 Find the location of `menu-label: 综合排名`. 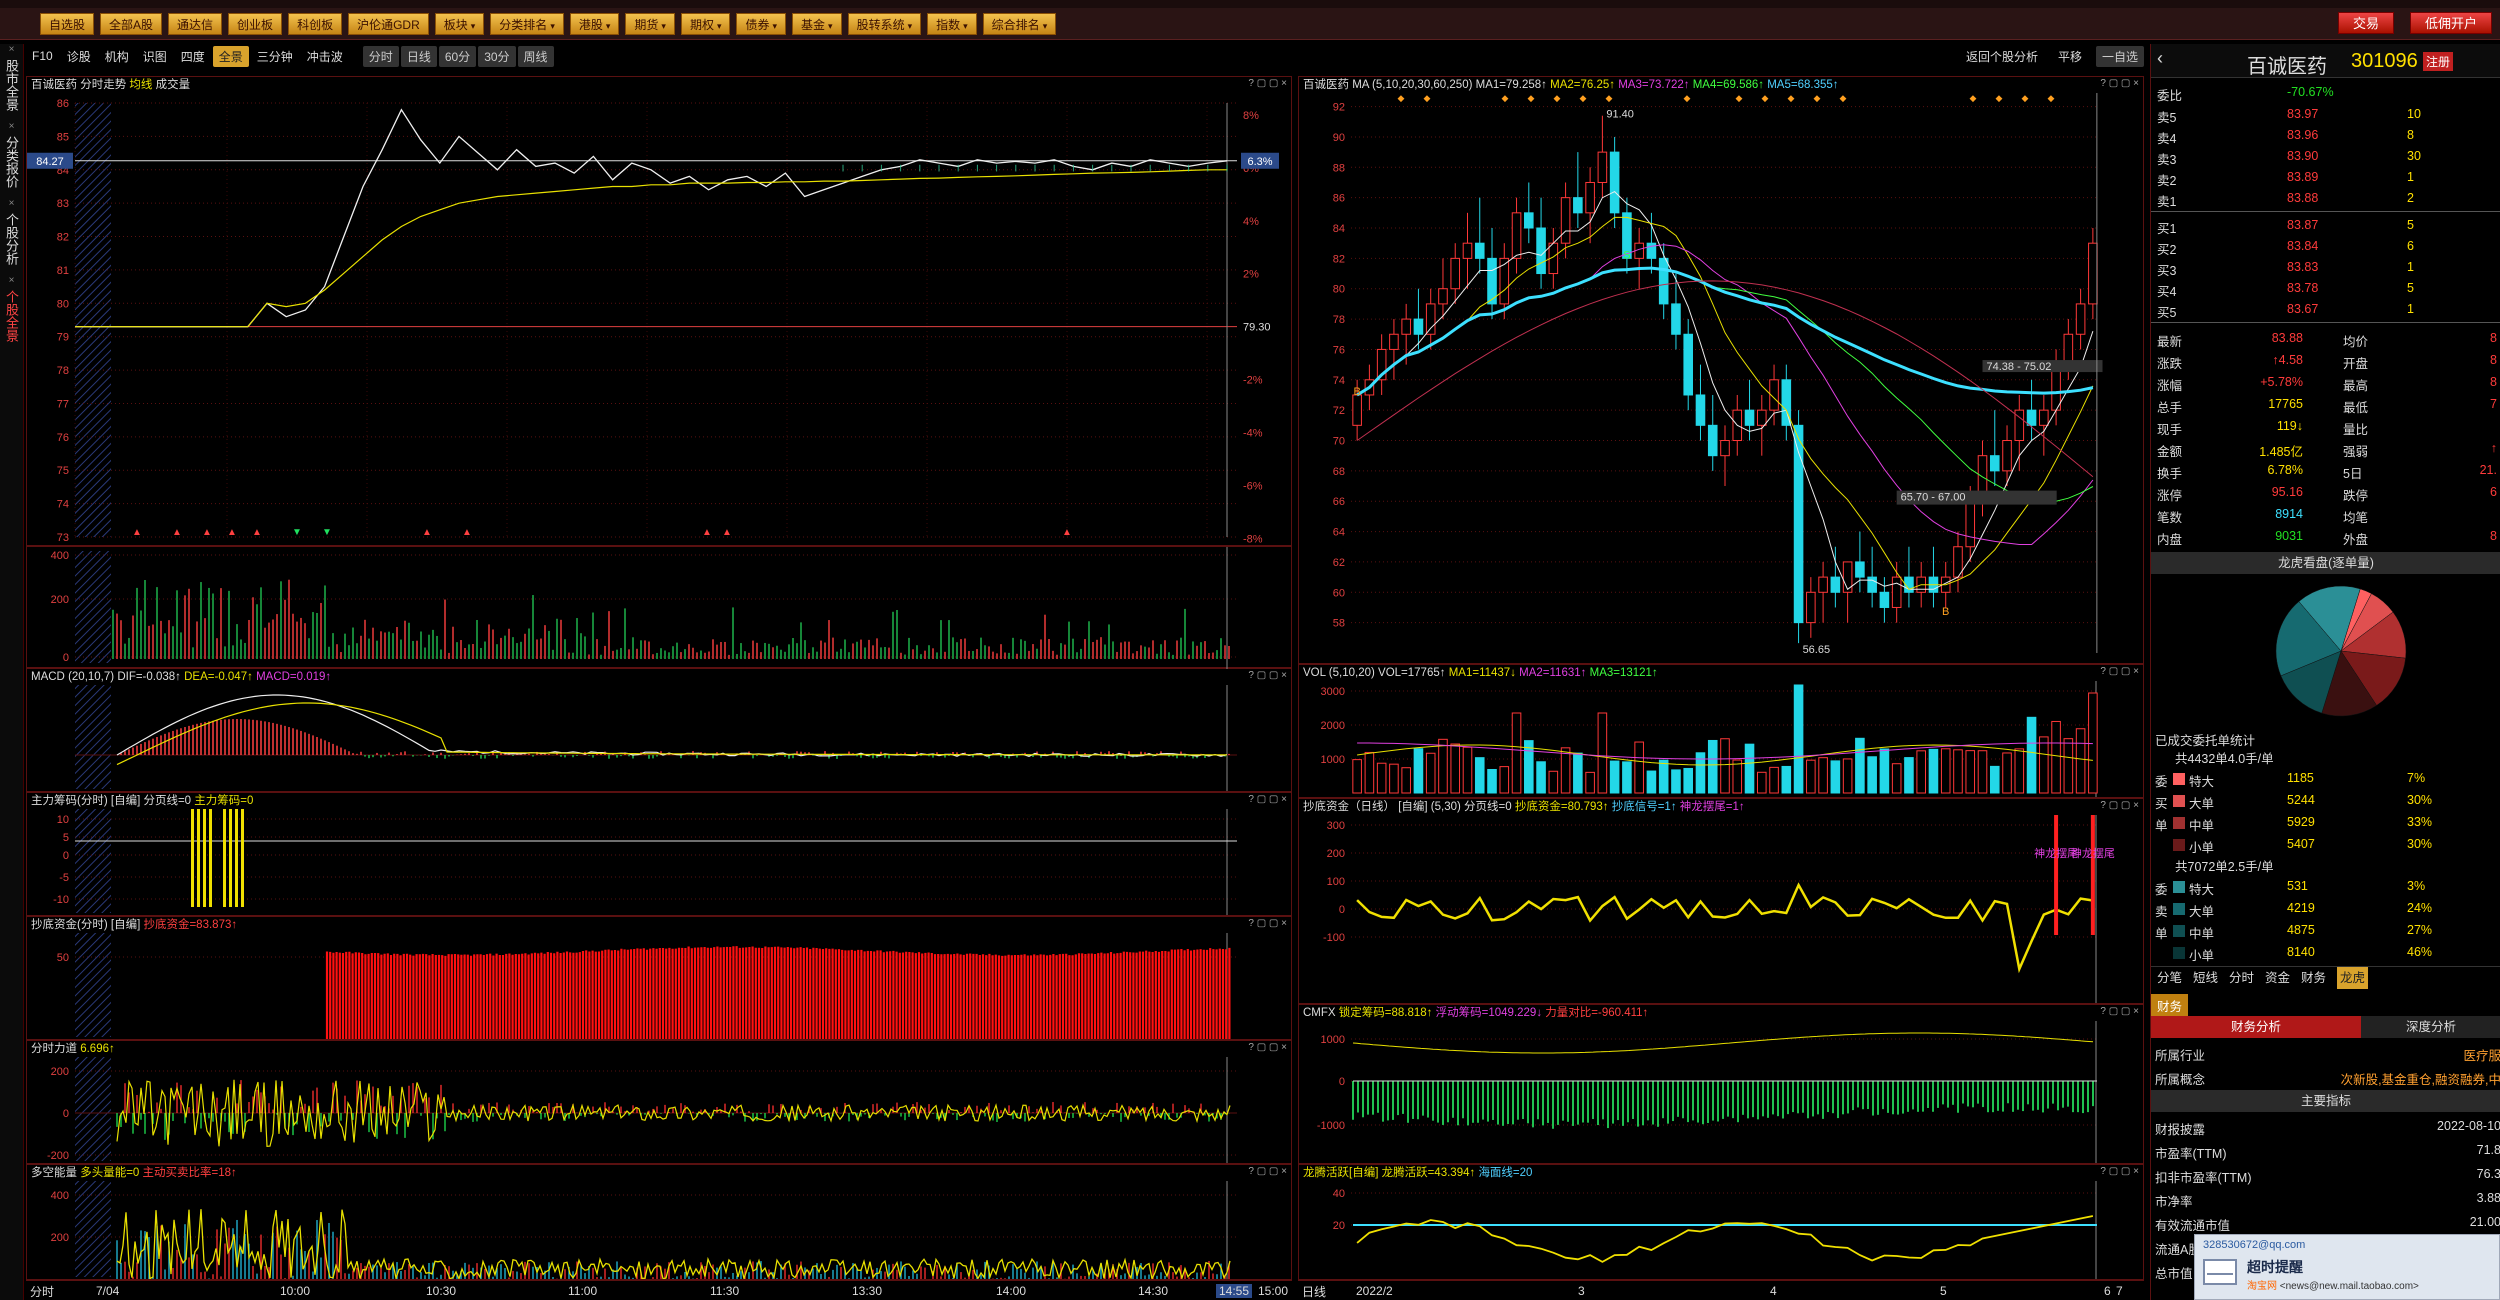

menu-label: 综合排名 is located at coordinates (1015, 24).